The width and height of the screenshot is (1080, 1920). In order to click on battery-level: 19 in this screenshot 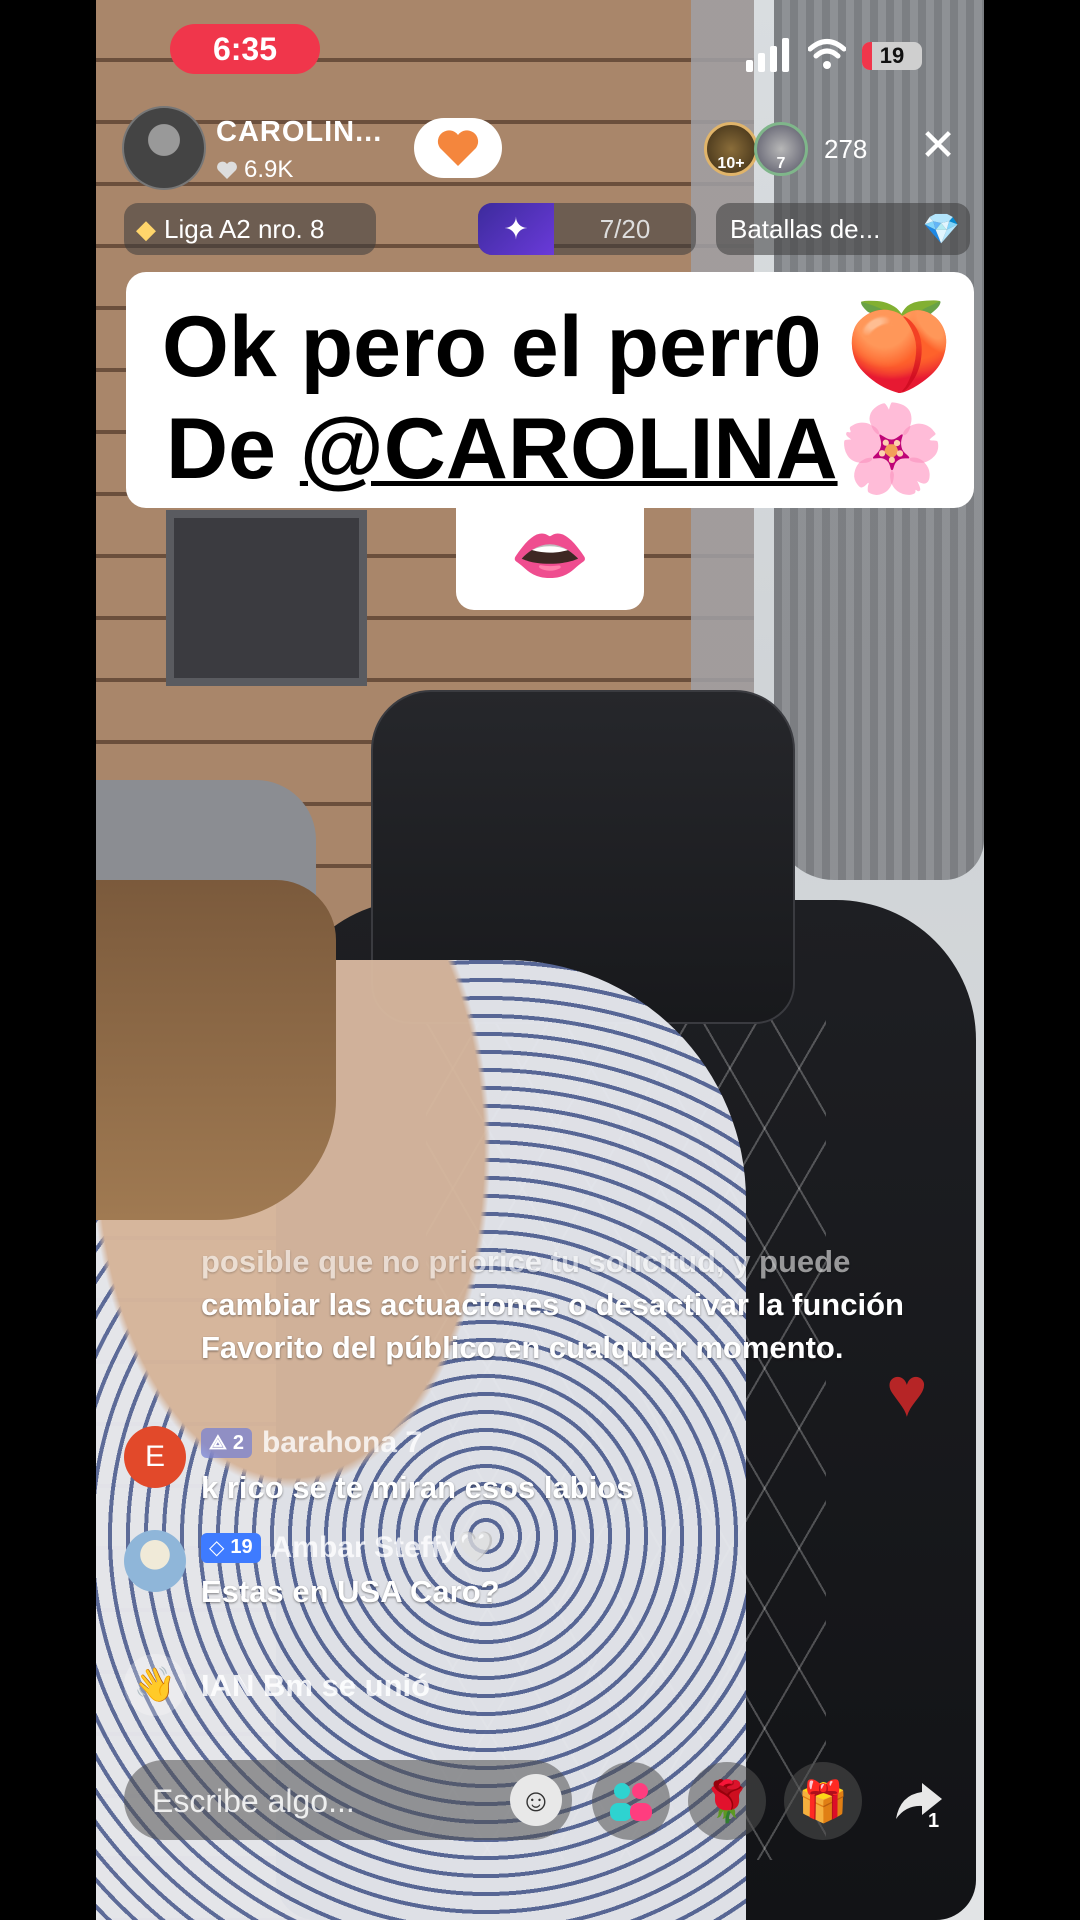, I will do `click(892, 55)`.